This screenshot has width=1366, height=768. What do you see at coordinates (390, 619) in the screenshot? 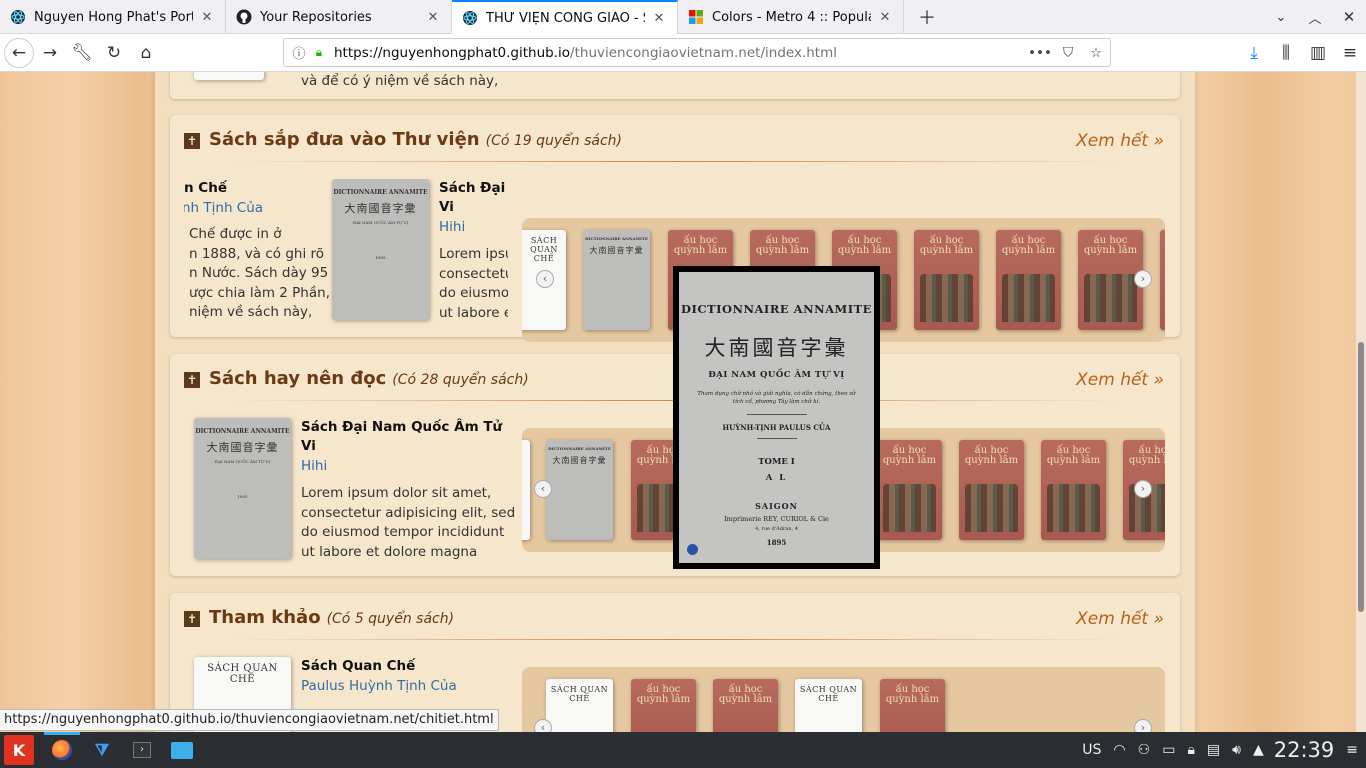
I see `section-count: (Có 5 quyển sách)` at bounding box center [390, 619].